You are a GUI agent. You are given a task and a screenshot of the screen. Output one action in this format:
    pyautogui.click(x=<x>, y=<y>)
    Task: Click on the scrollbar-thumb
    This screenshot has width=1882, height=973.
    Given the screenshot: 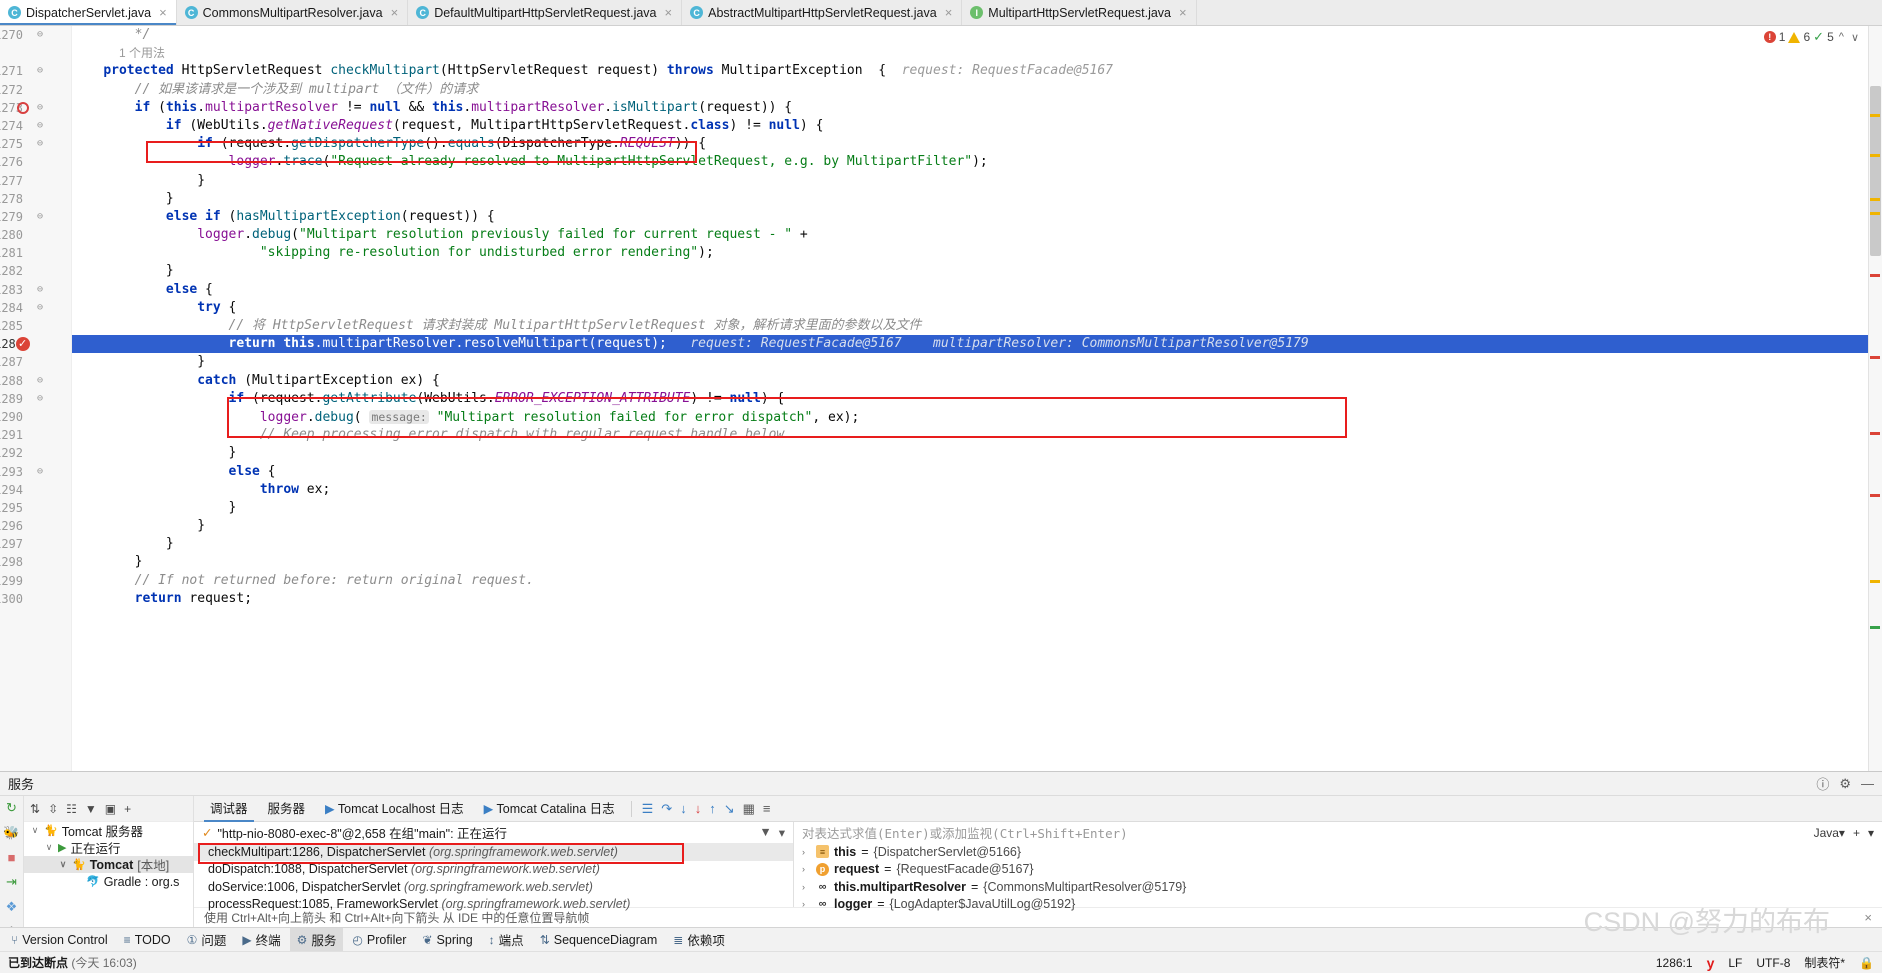 What is the action you would take?
    pyautogui.click(x=1875, y=171)
    